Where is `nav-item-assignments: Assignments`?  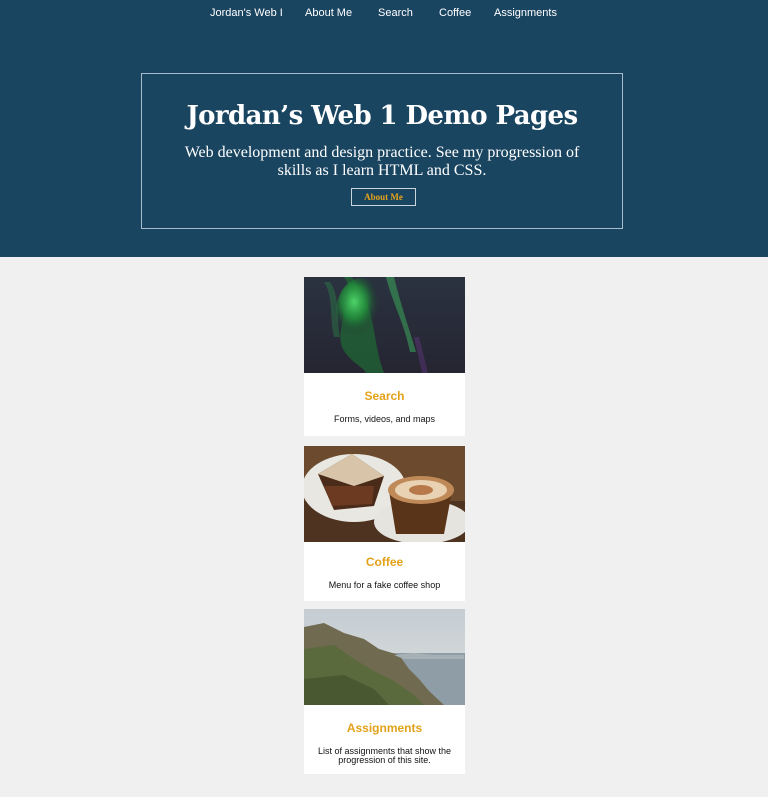
nav-item-assignments: Assignments is located at coordinates (525, 13).